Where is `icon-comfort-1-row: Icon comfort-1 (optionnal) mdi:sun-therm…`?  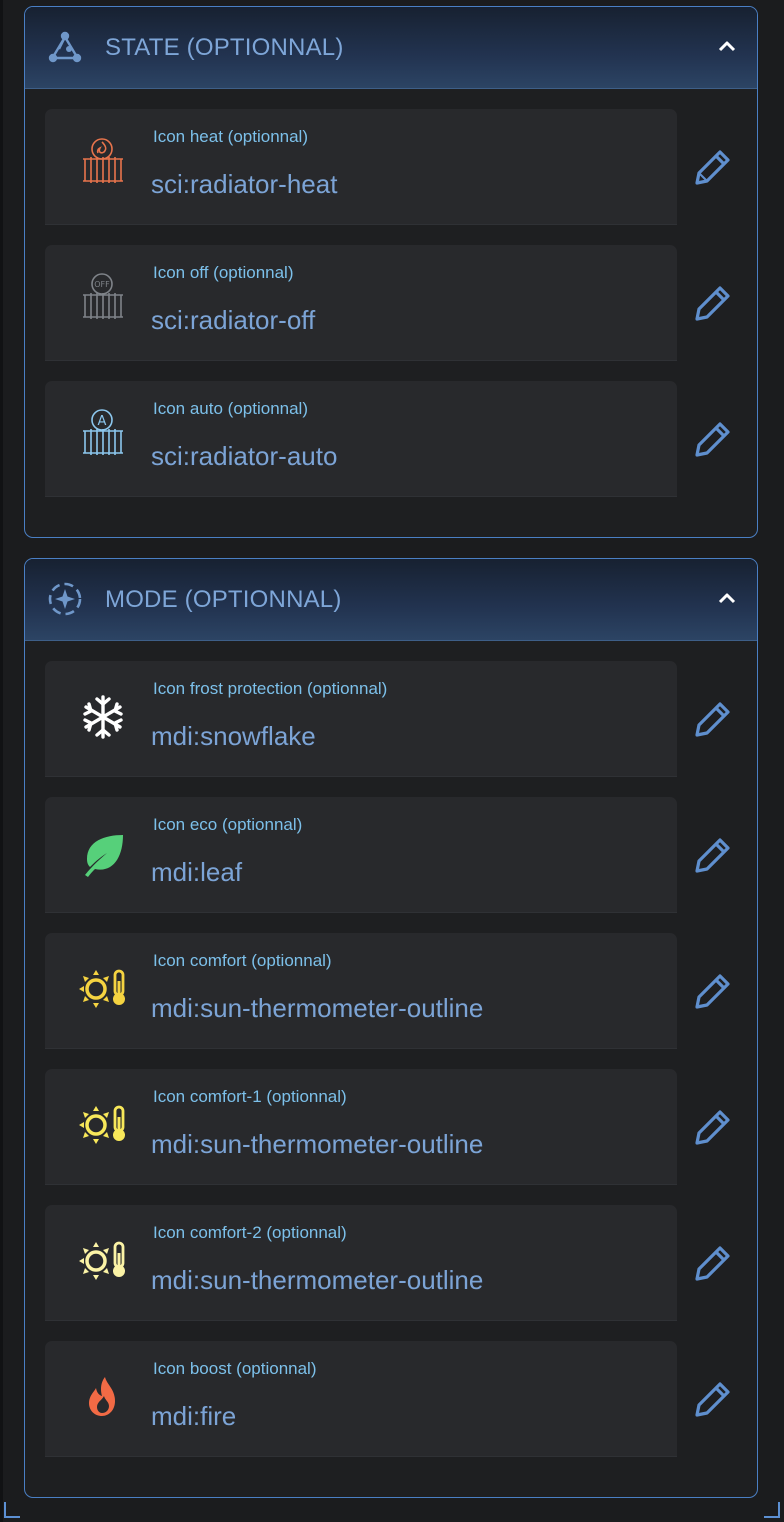 icon-comfort-1-row: Icon comfort-1 (optionnal) mdi:sun-therm… is located at coordinates (391, 1127).